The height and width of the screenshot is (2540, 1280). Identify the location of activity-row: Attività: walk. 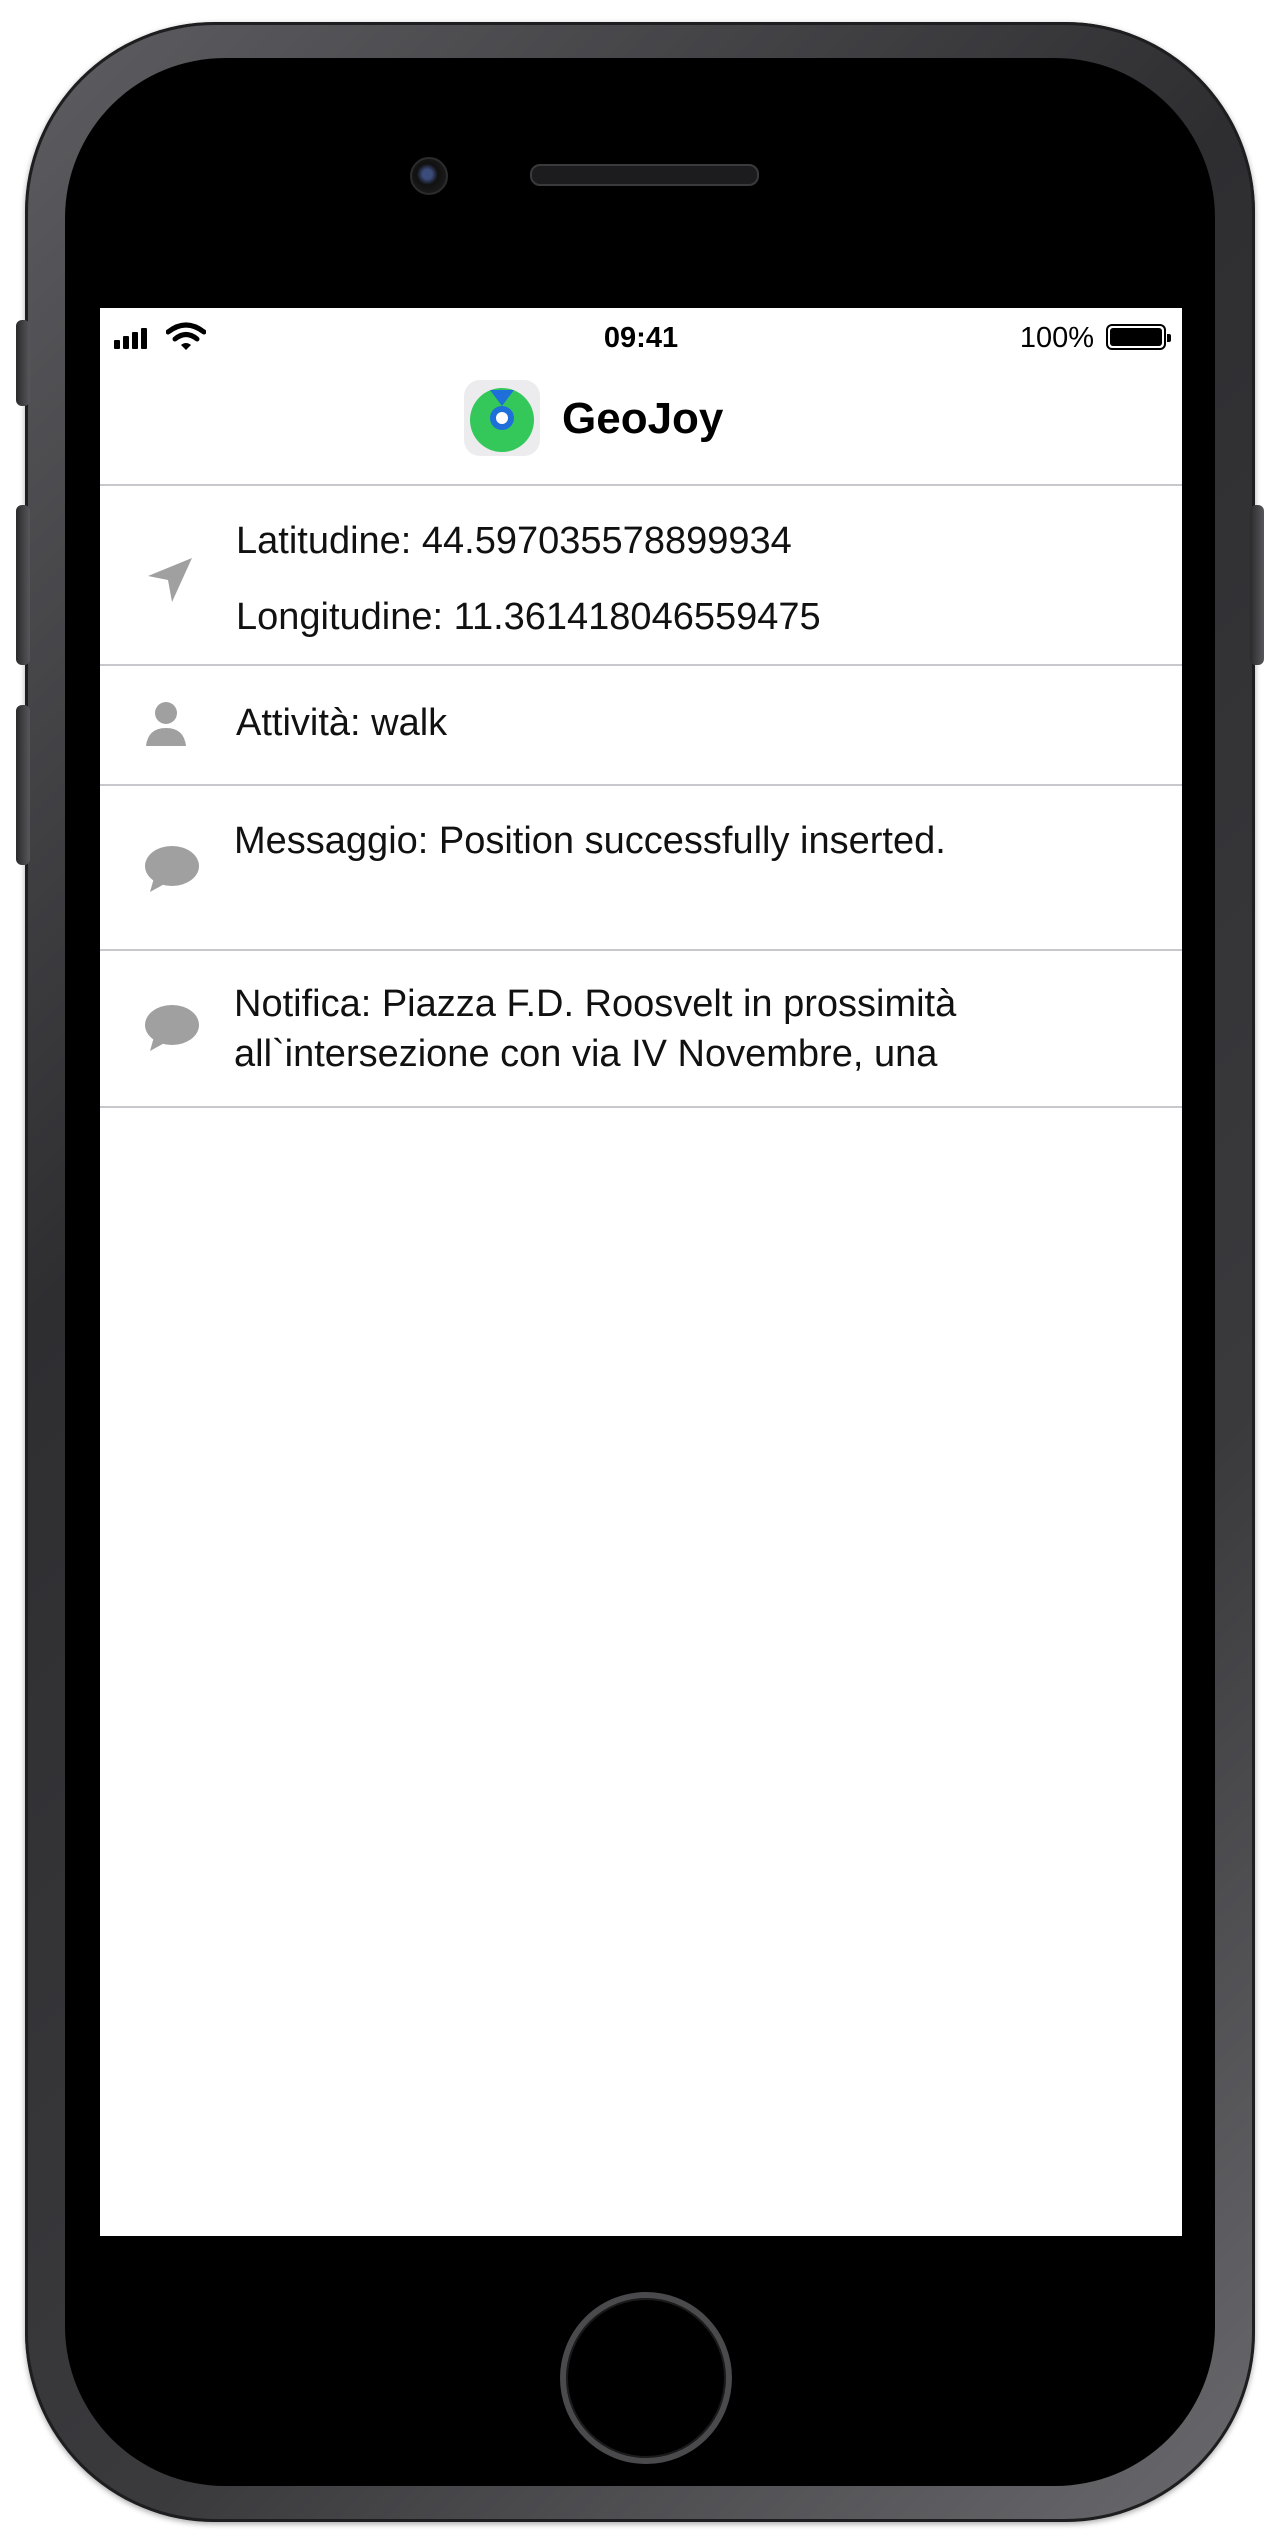
(641, 726).